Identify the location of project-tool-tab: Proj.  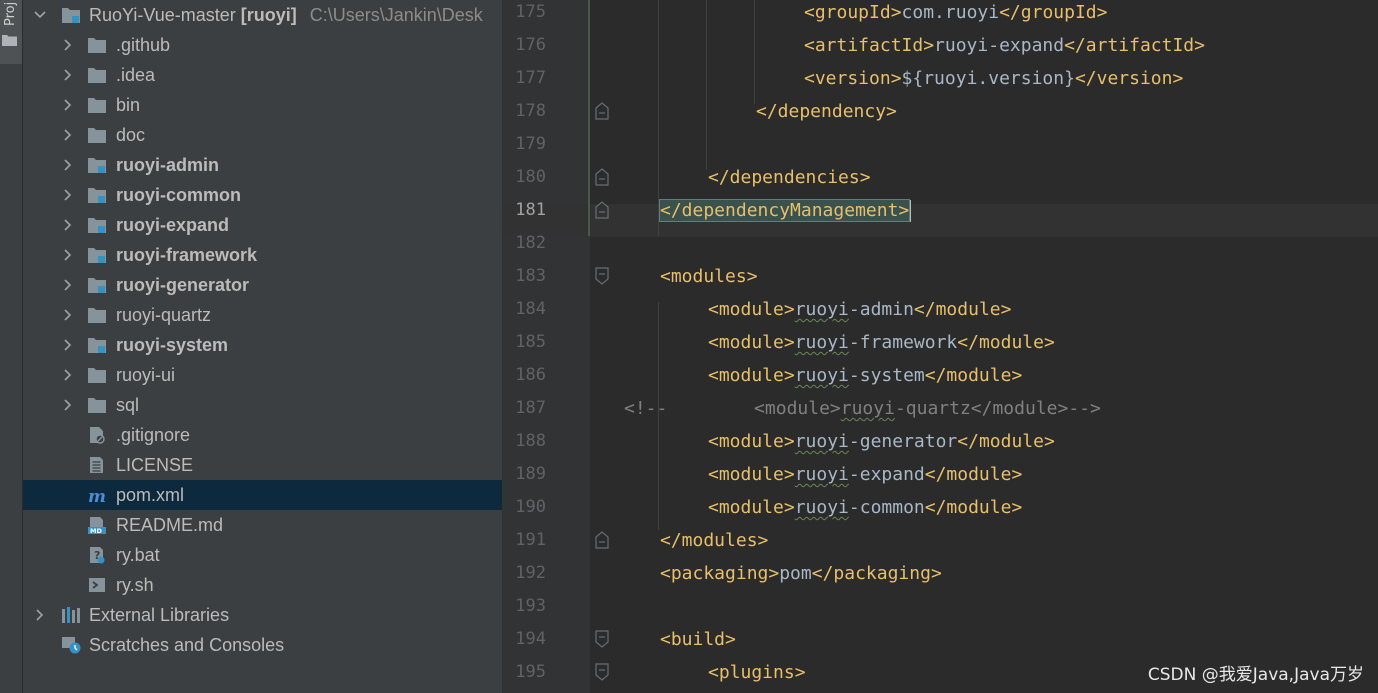
(11, 32).